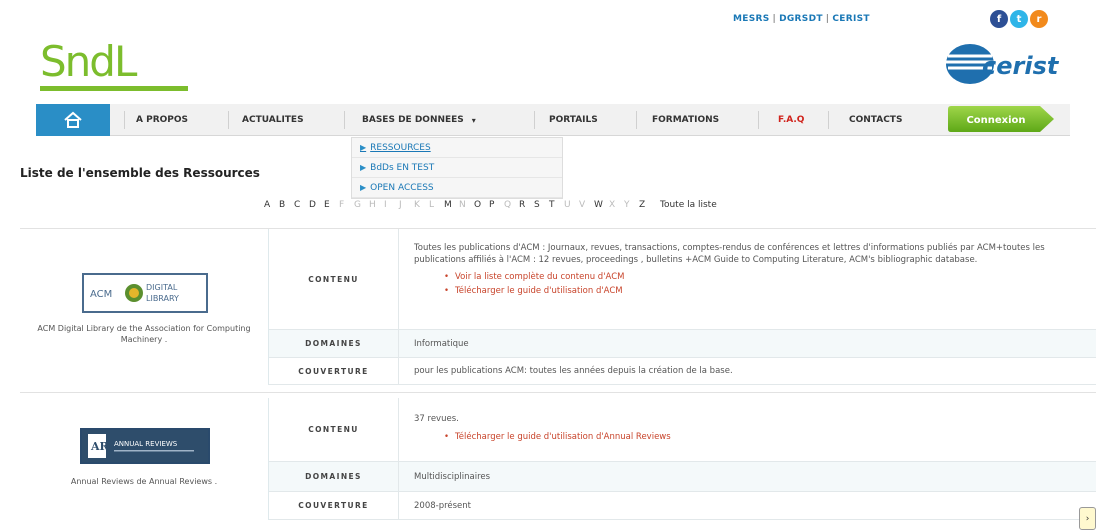 The width and height of the screenshot is (1096, 530). Describe the element at coordinates (436, 419) in the screenshot. I see `contenu-text: 37 revues.` at that location.